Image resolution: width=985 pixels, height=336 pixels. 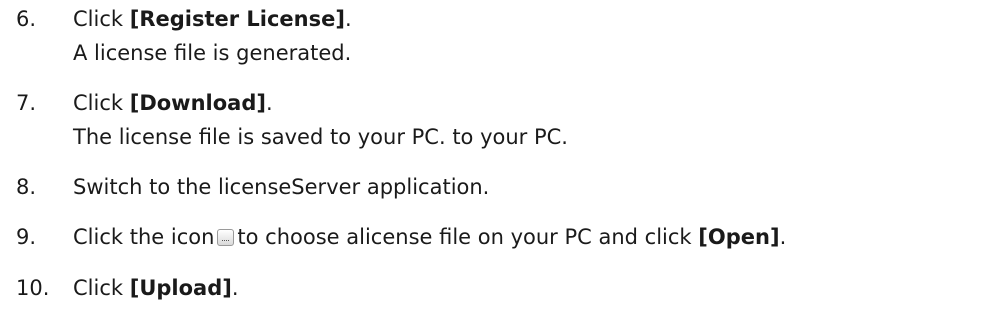 I want to click on ui-label-register-license: [Register License], so click(x=237, y=19).